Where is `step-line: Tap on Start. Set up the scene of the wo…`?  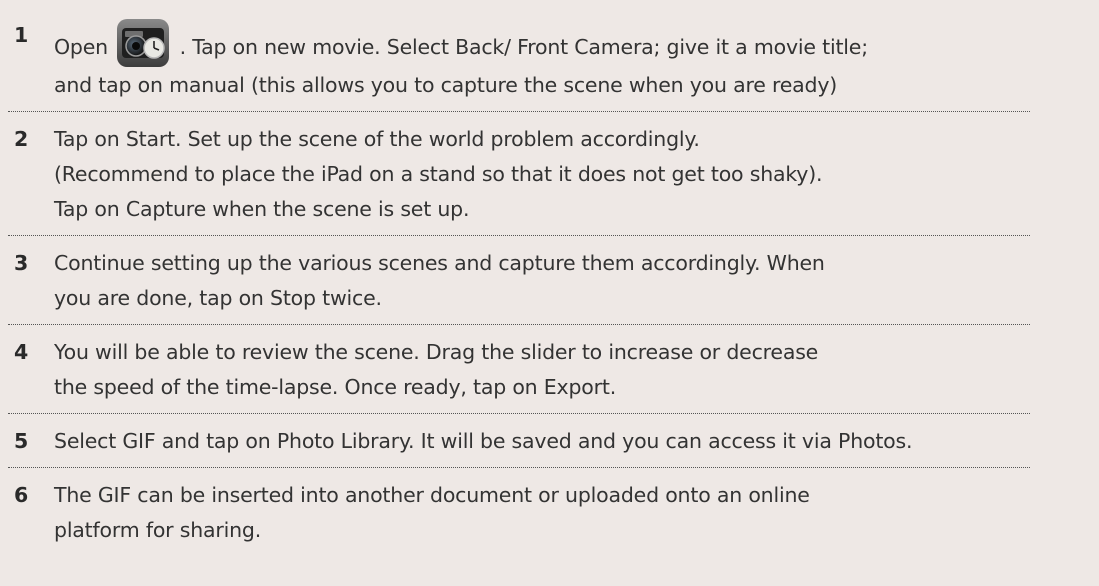 step-line: Tap on Start. Set up the scene of the wo… is located at coordinates (377, 139).